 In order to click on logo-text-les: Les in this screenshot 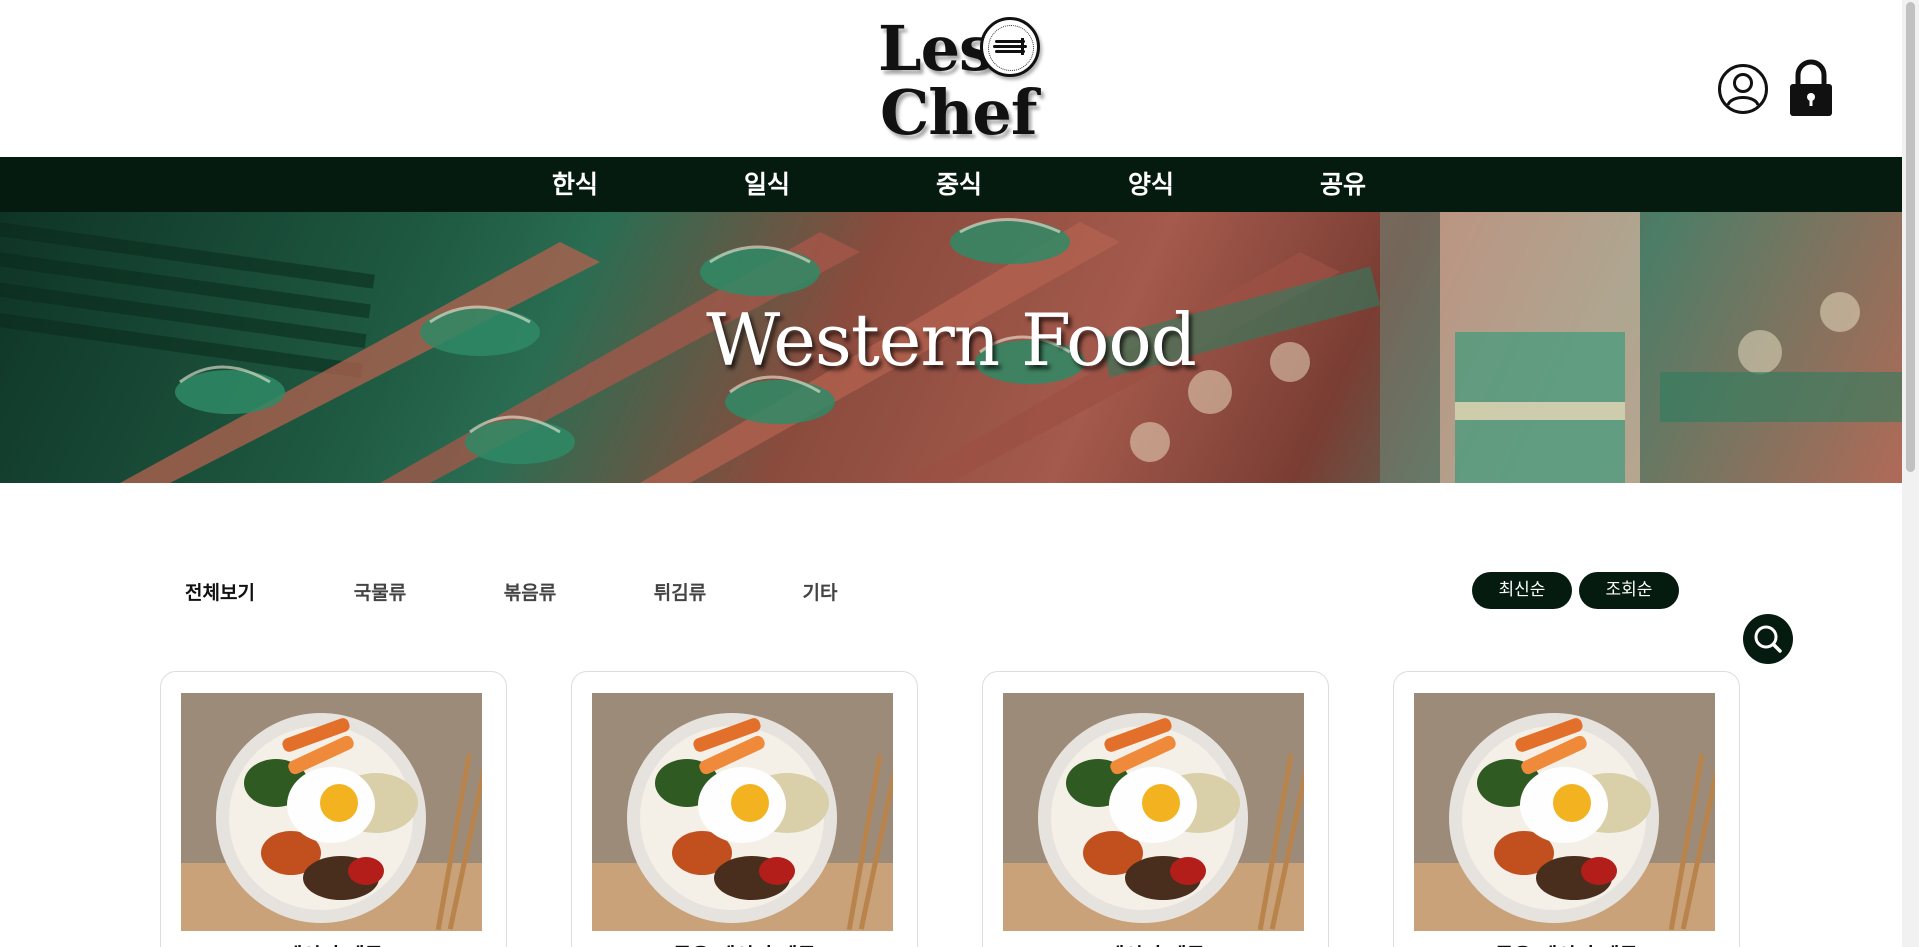, I will do `click(936, 48)`.